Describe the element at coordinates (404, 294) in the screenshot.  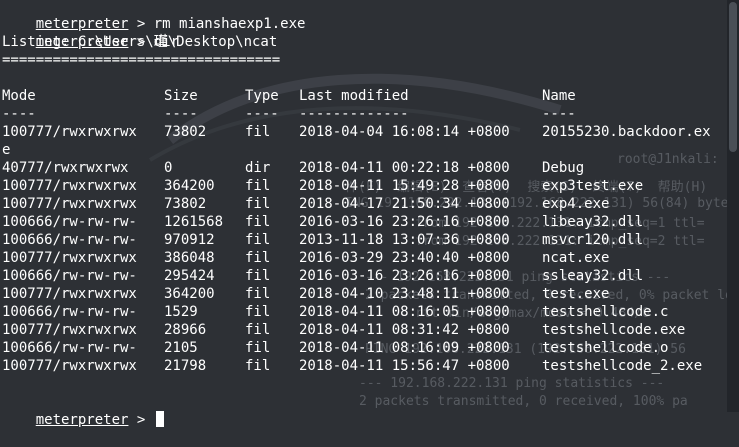
I see `cell-last-modified: 2018-04-10 23:48:11 +0800` at that location.